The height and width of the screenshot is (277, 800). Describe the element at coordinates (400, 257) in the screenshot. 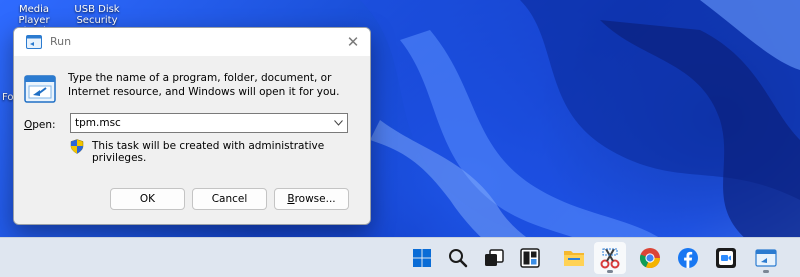

I see `taskbar` at that location.